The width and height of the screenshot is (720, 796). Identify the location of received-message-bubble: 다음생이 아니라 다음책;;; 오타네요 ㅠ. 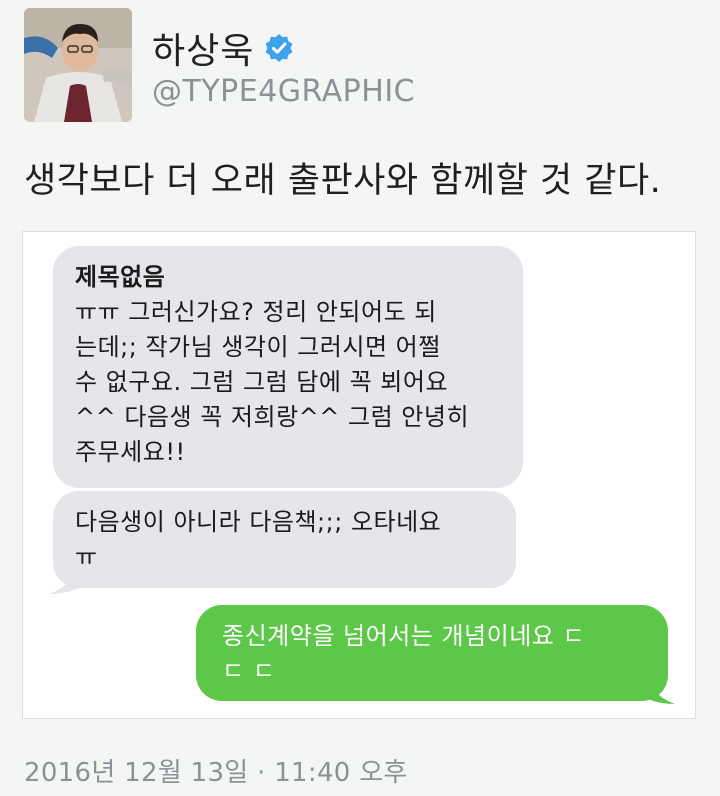
(284, 539).